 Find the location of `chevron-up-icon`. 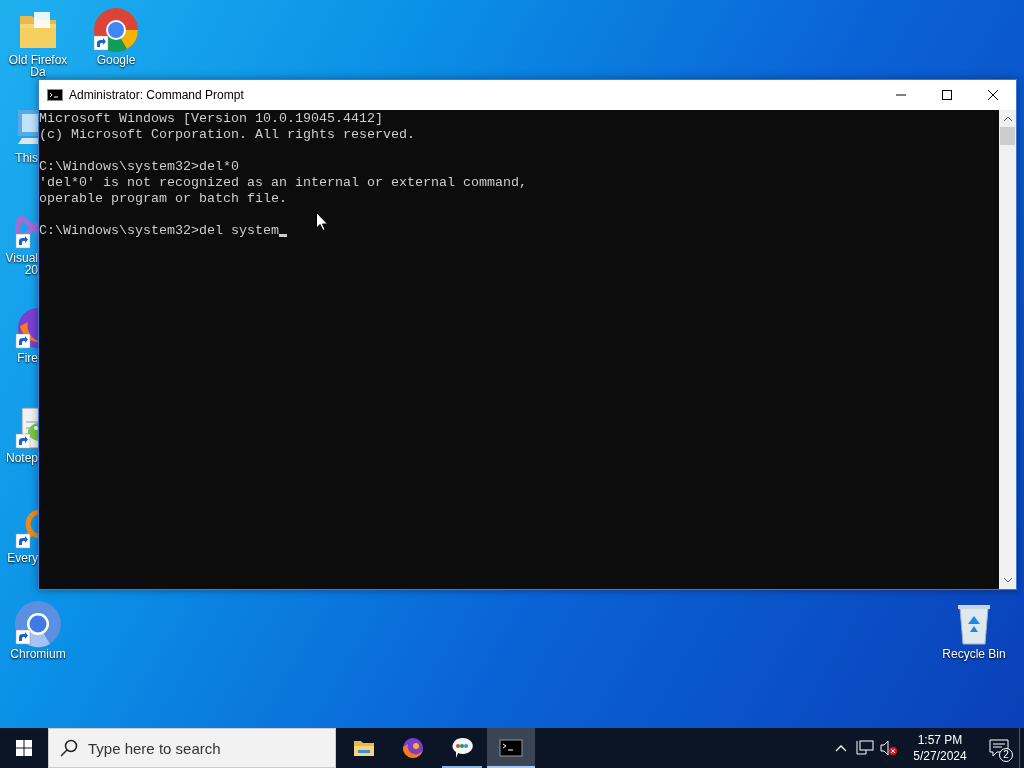

chevron-up-icon is located at coordinates (841, 748).